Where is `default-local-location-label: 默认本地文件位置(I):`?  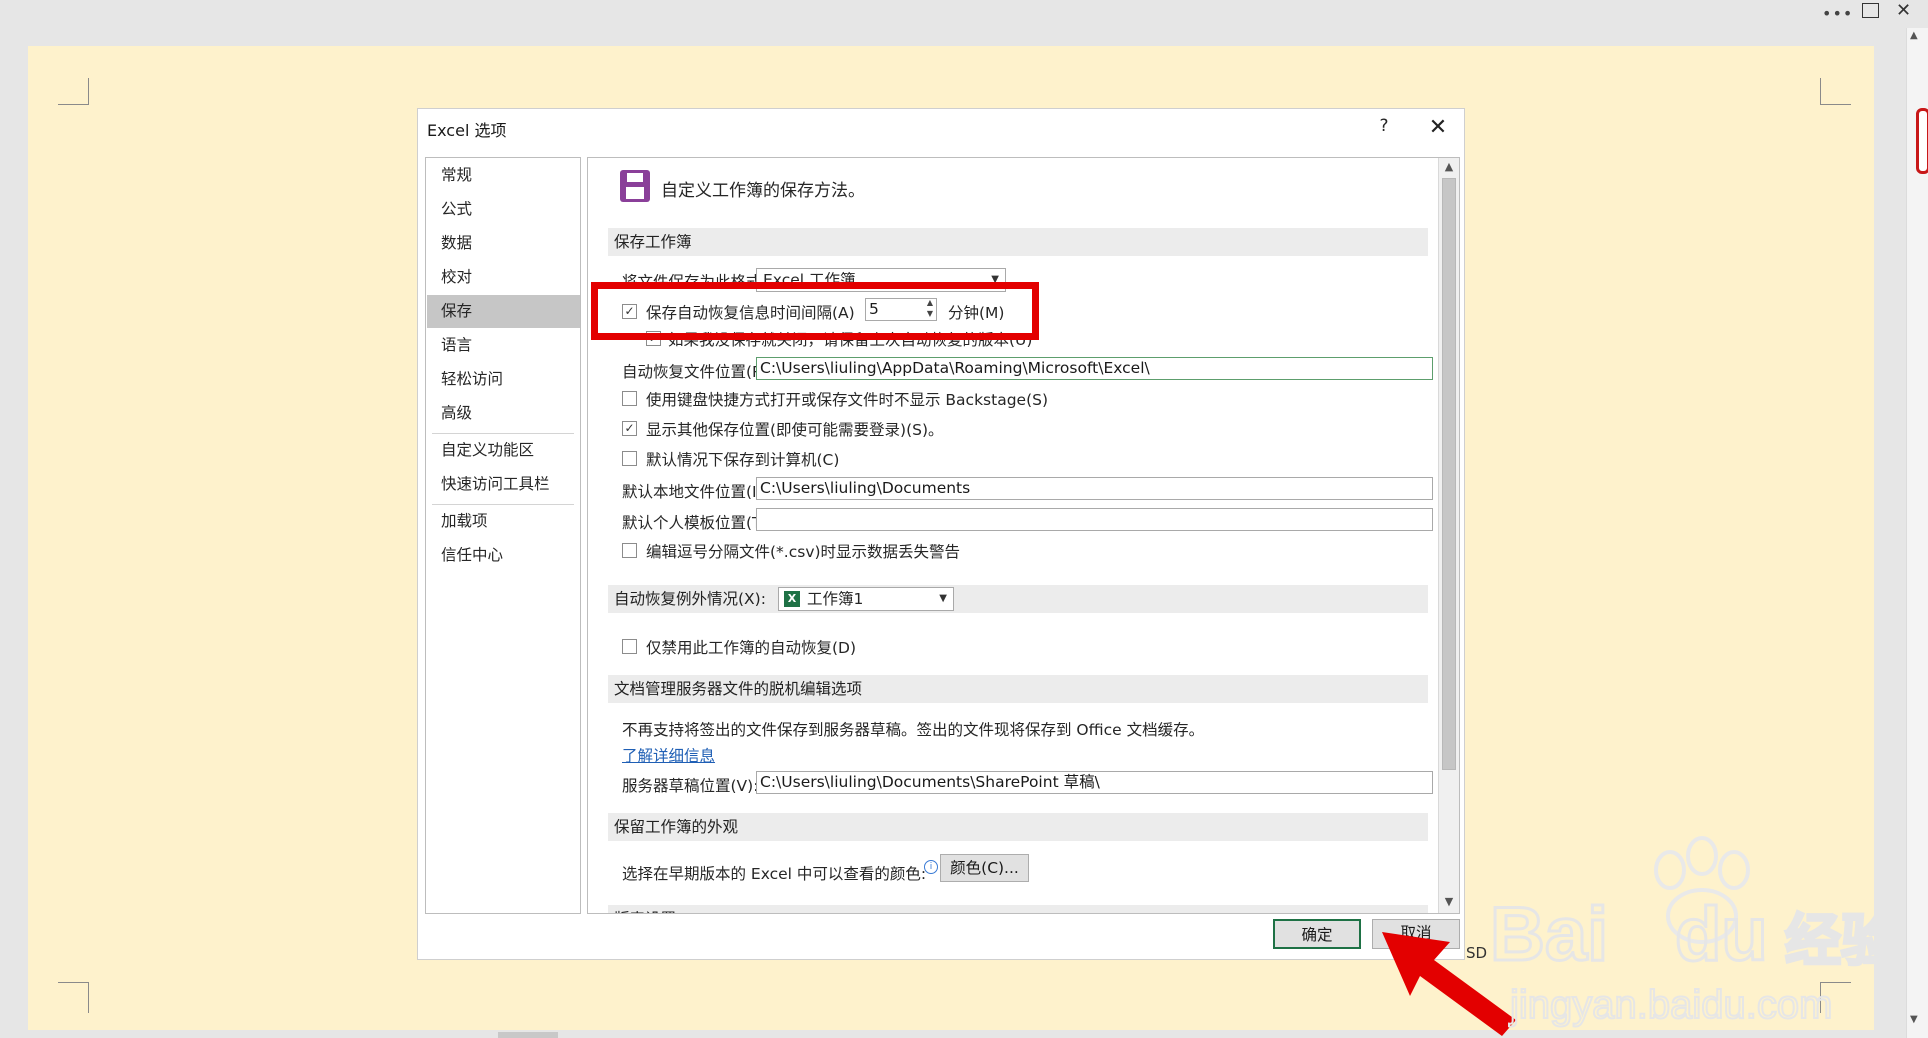
default-local-location-label: 默认本地文件位置(I): is located at coordinates (695, 492).